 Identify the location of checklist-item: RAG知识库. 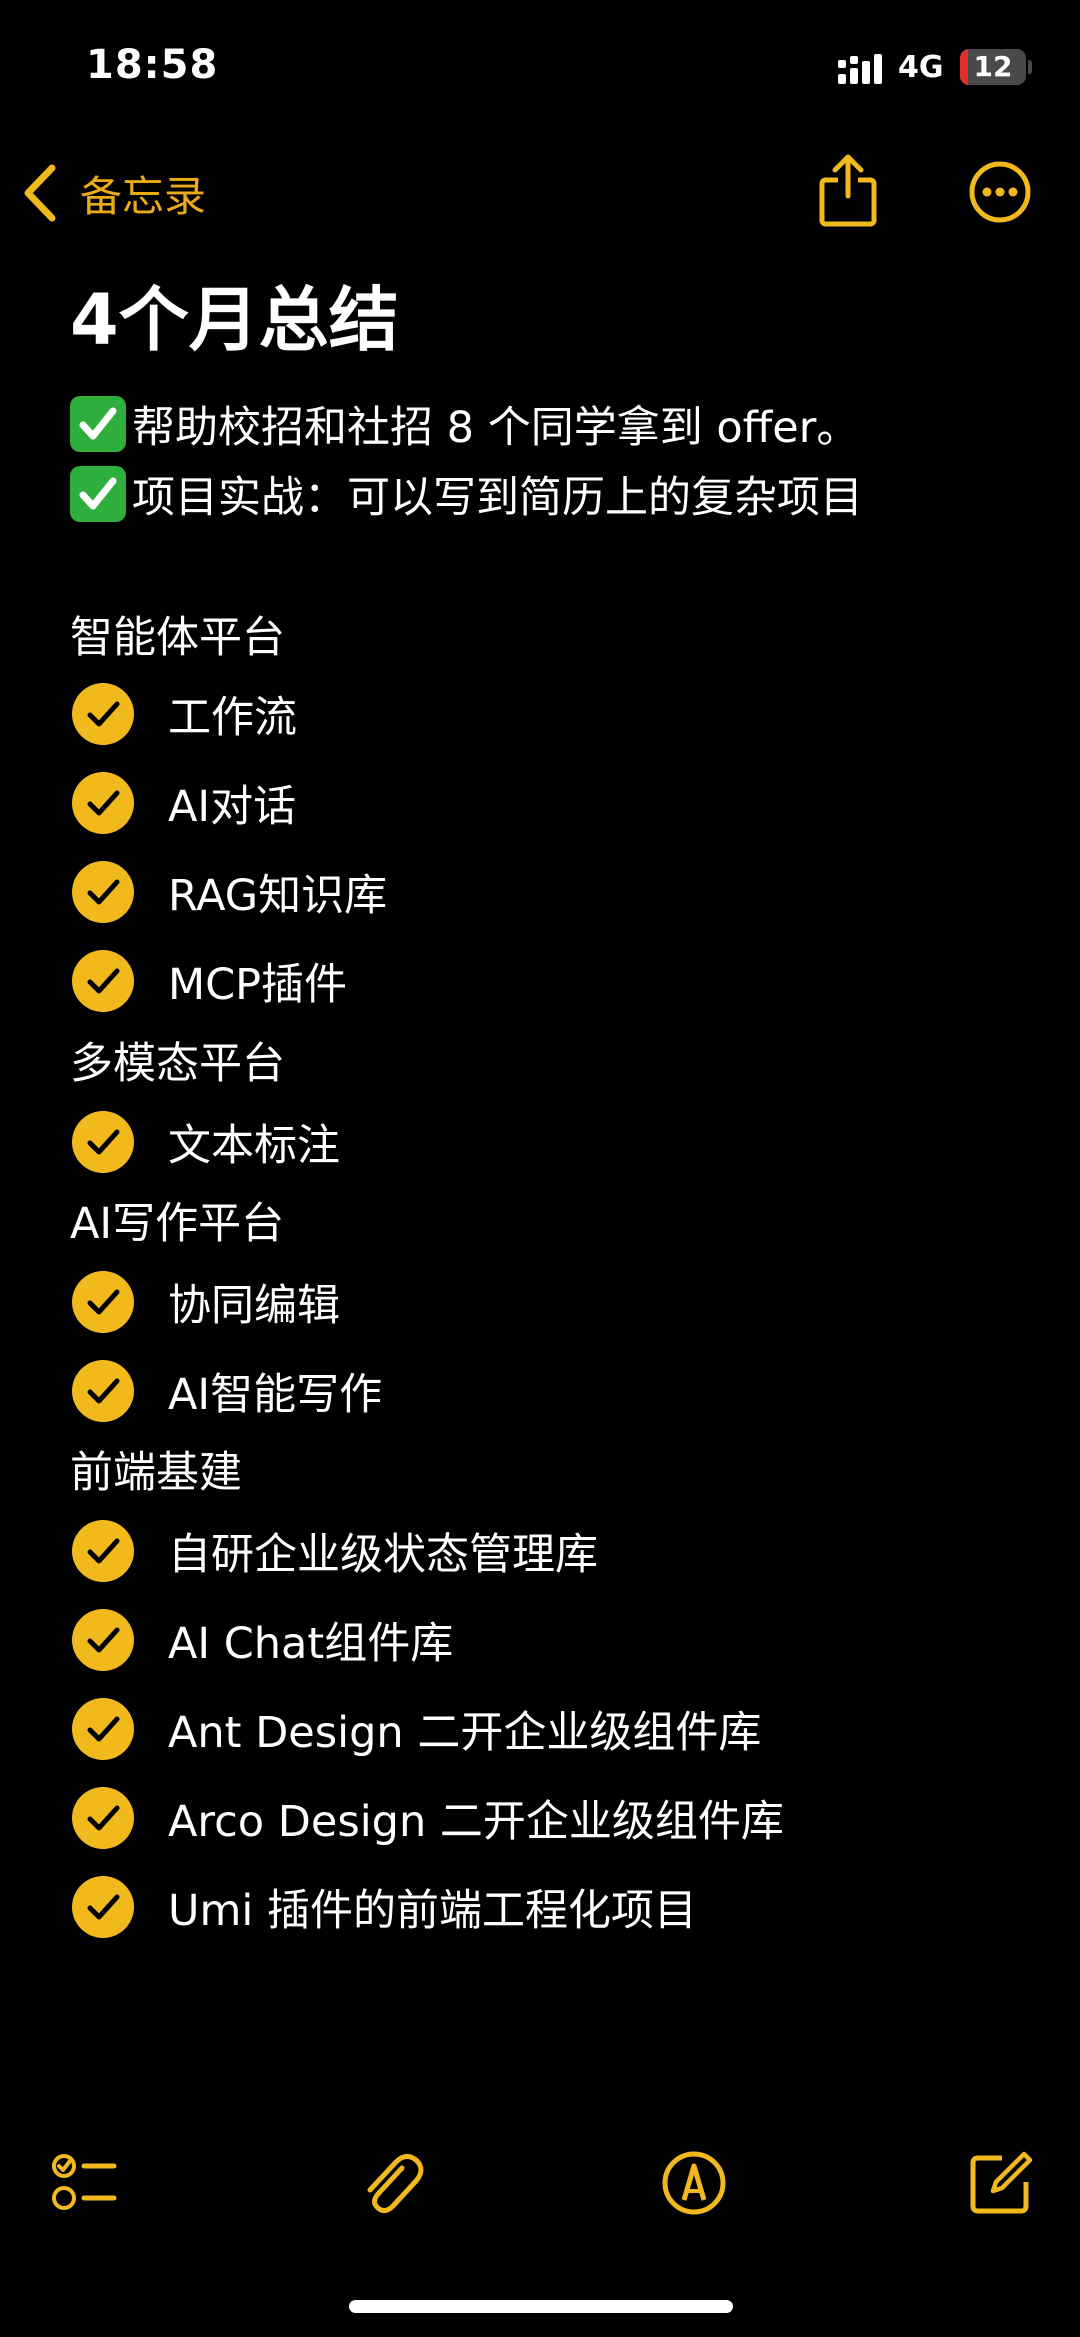
(229, 892).